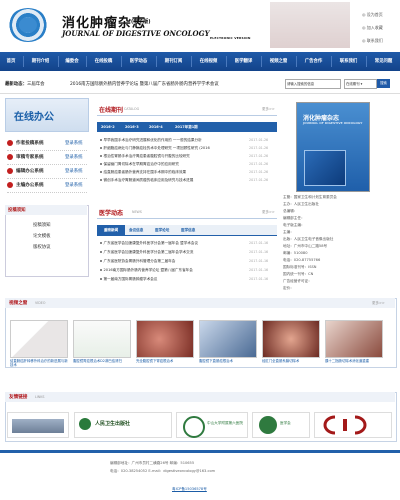 This screenshot has width=400, height=500. Describe the element at coordinates (268, 109) in the screenshot. I see `catalog-more-link: 更多>>` at that location.